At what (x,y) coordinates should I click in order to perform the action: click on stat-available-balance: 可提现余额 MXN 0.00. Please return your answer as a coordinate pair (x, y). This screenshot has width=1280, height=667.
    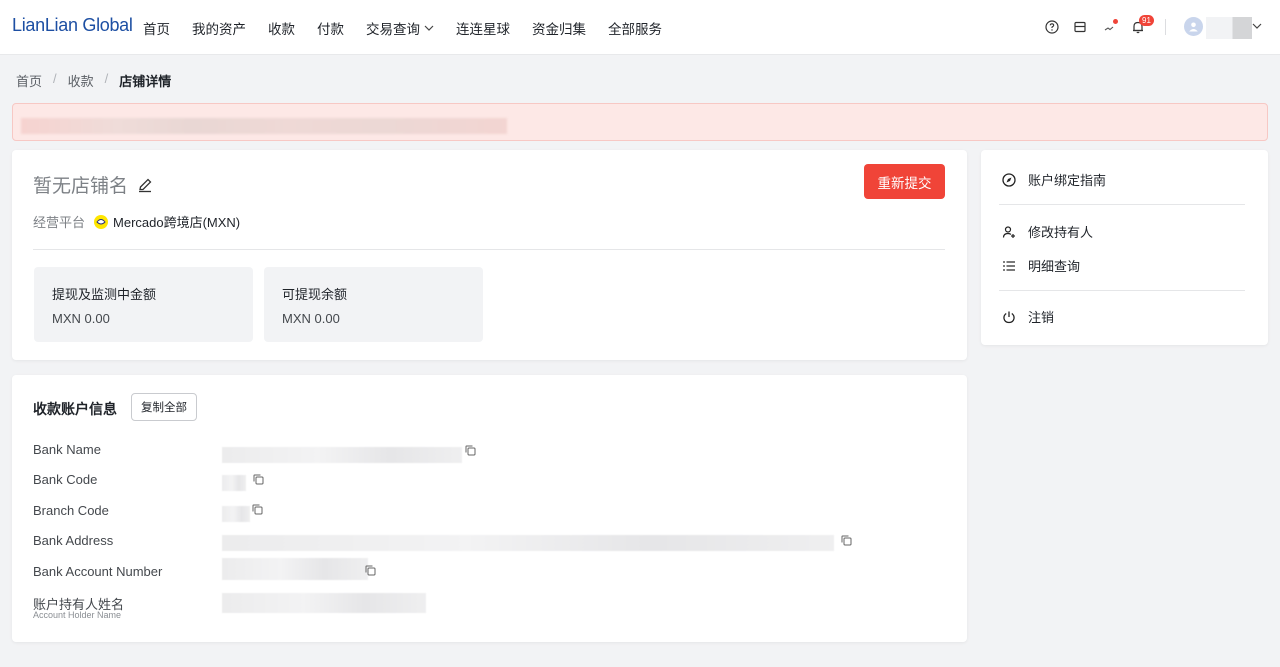
    Looking at the image, I should click on (373, 304).